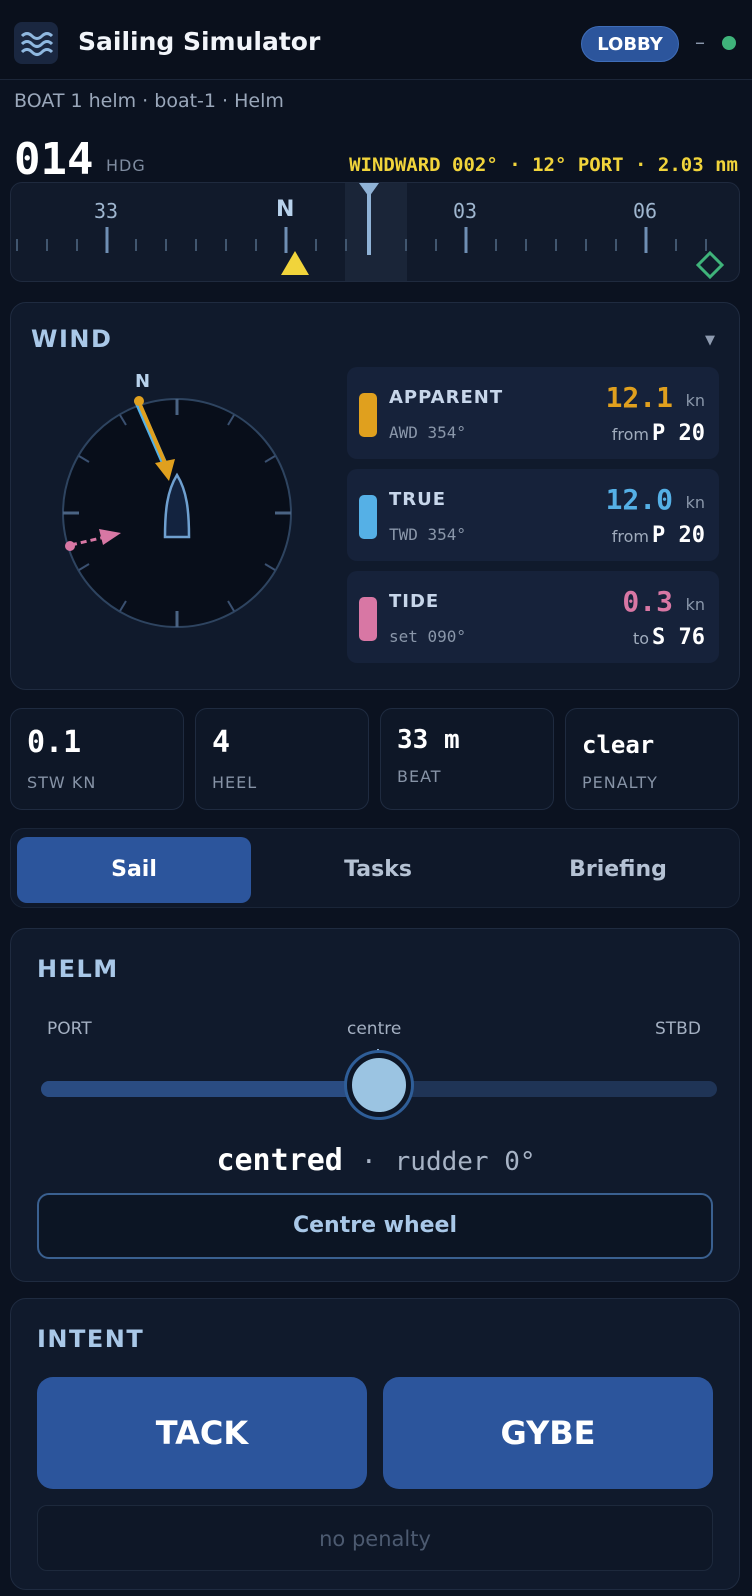 The width and height of the screenshot is (752, 1596). What do you see at coordinates (210, 1089) in the screenshot?
I see `helm-slider-fill` at bounding box center [210, 1089].